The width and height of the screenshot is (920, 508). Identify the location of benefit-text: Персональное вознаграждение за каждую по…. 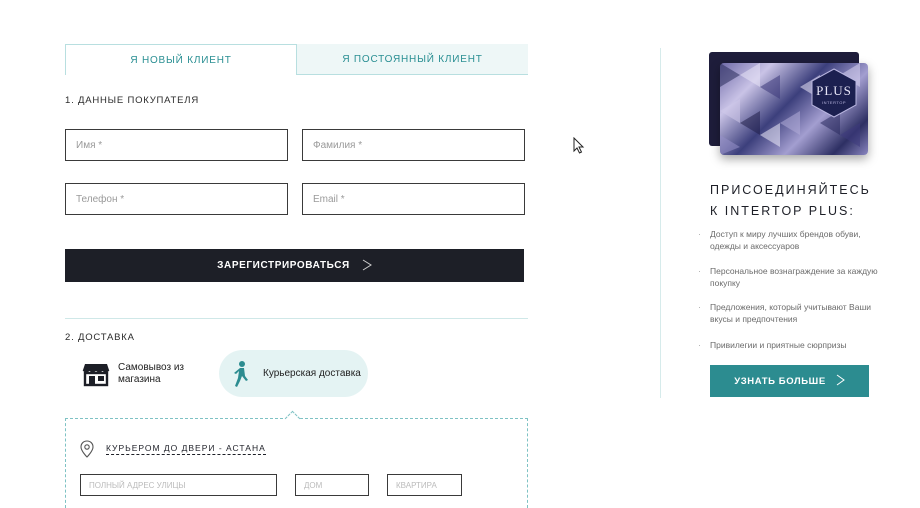
(794, 277).